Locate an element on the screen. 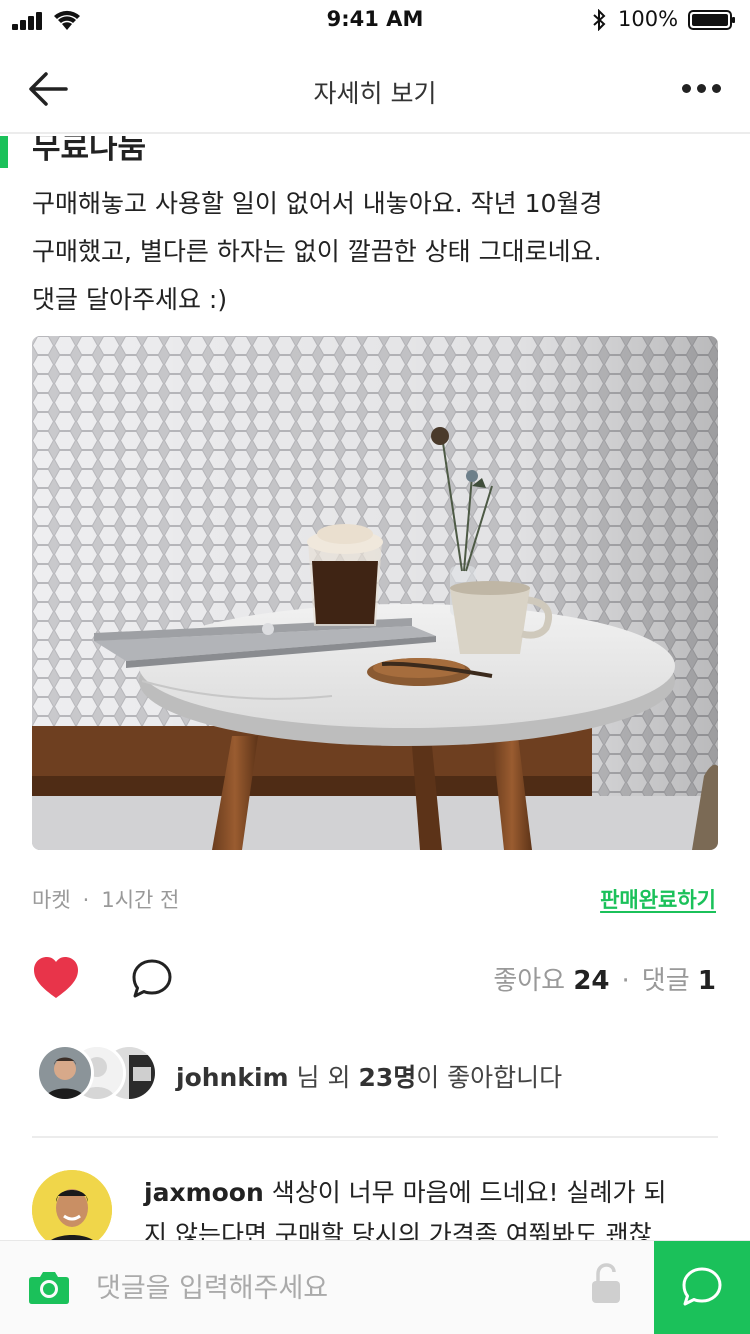 This screenshot has width=750, height=1334. heart-icon is located at coordinates (56, 978).